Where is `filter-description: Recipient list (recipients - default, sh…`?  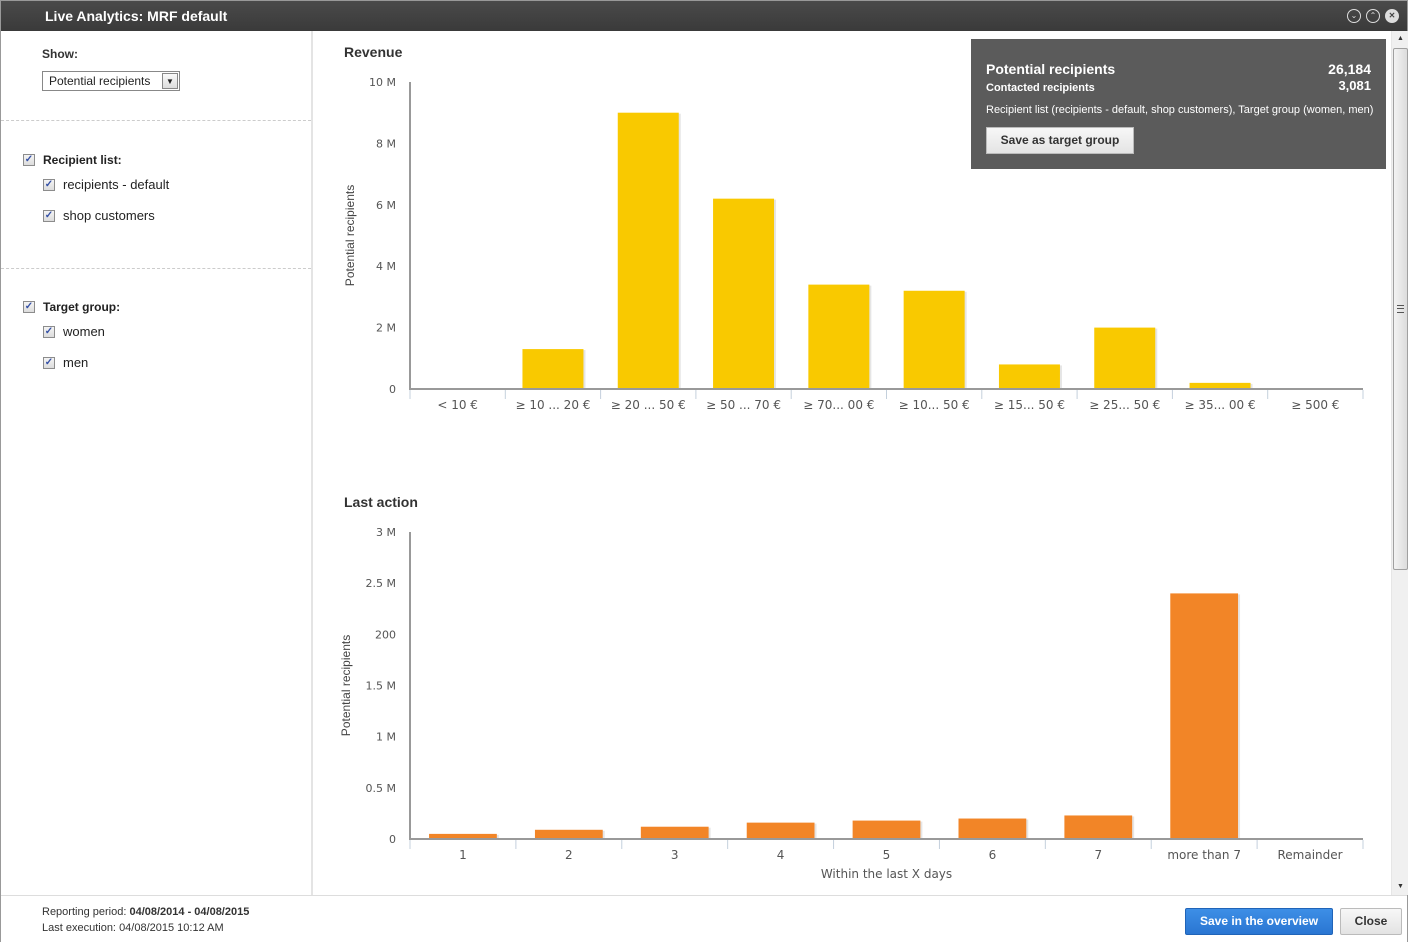
filter-description: Recipient list (recipients - default, sh… is located at coordinates (1180, 110).